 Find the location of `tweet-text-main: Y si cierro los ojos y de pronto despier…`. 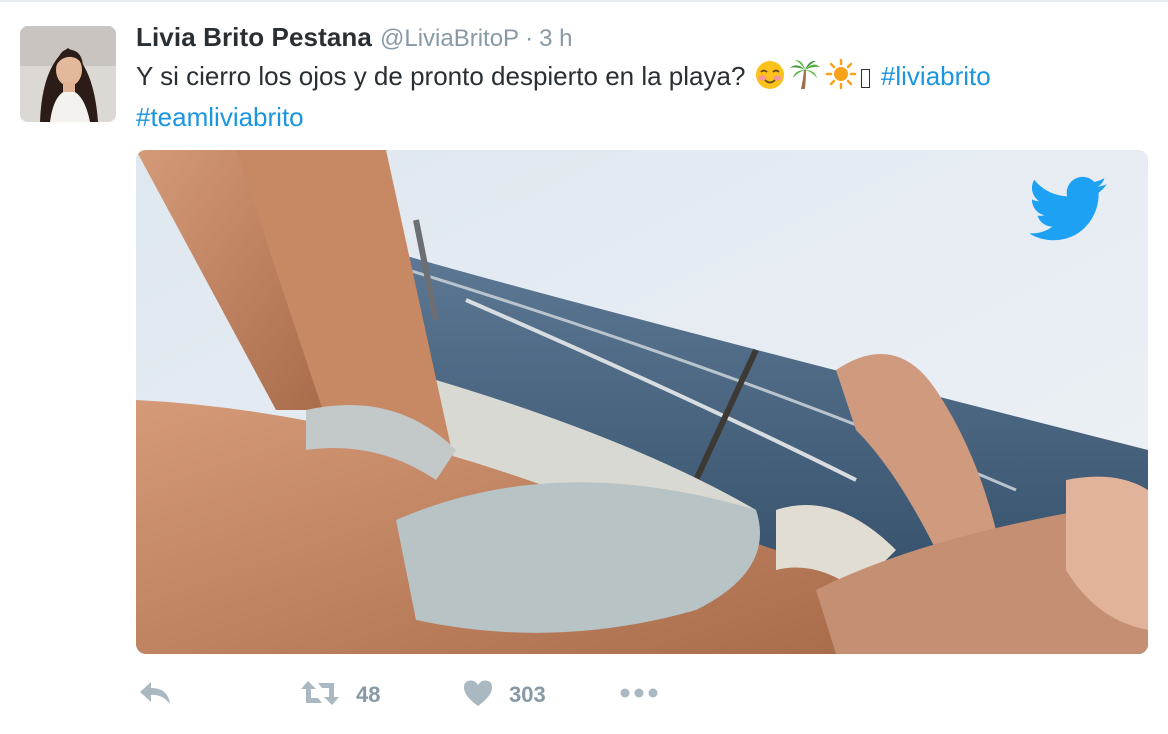

tweet-text-main: Y si cierro los ojos y de pronto despier… is located at coordinates (441, 76).